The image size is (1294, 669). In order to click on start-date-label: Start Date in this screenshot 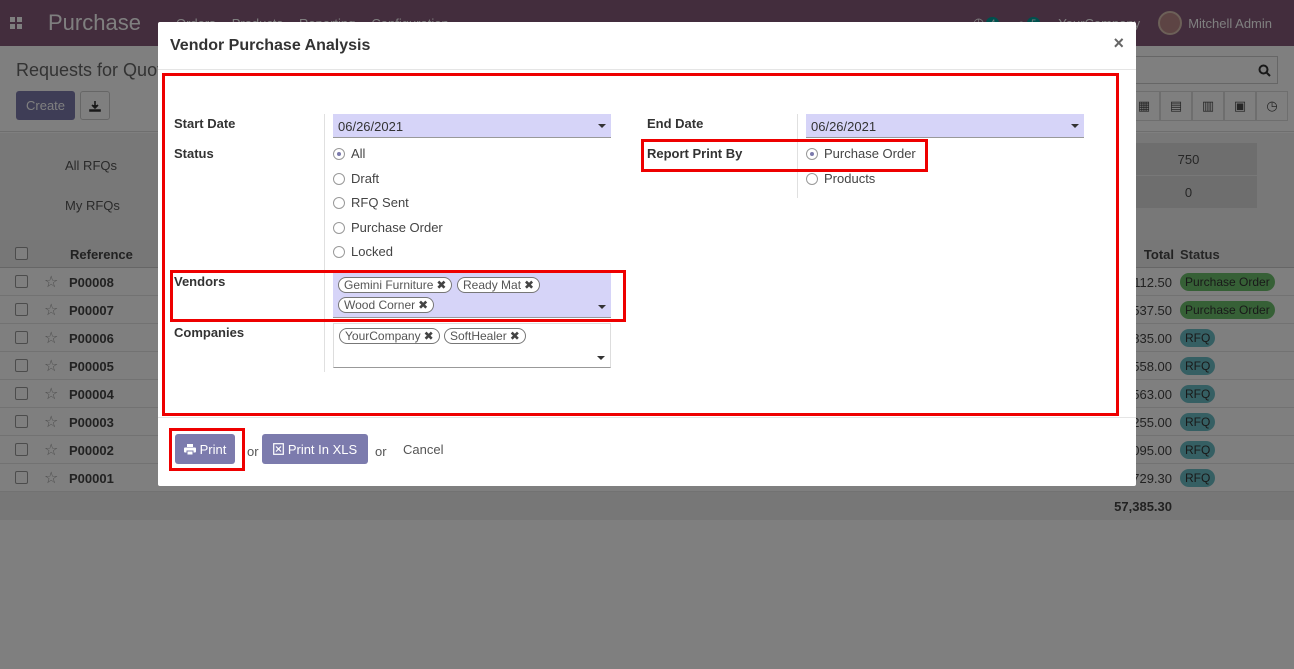, I will do `click(205, 123)`.